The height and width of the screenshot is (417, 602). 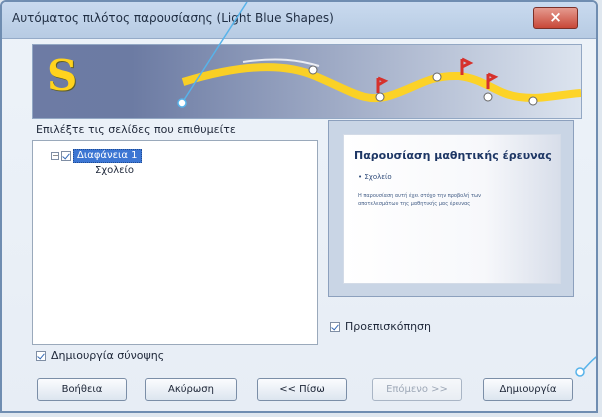 What do you see at coordinates (555, 18) in the screenshot?
I see `close-button: ×` at bounding box center [555, 18].